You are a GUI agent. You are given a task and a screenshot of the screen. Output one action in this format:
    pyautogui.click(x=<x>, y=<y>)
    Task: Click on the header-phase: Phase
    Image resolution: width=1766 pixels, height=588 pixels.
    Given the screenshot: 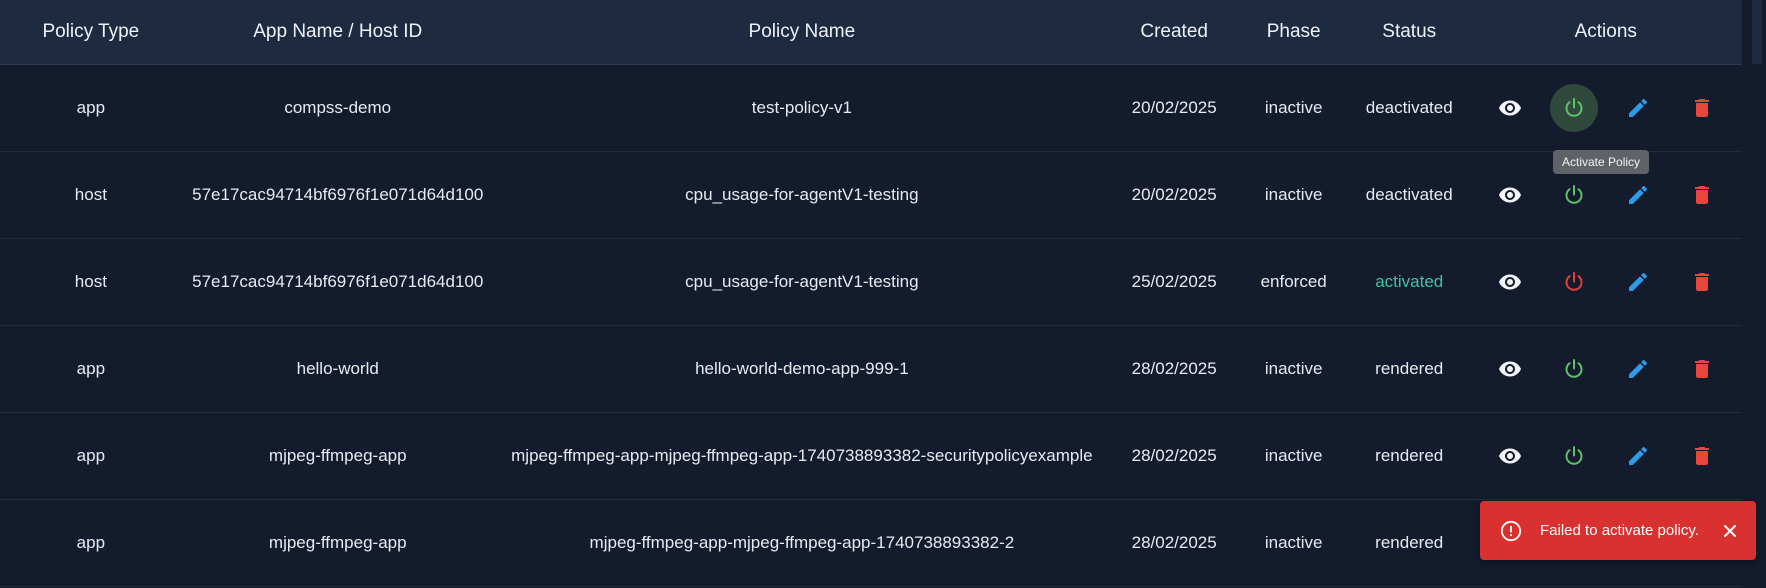 What is the action you would take?
    pyautogui.click(x=1293, y=32)
    